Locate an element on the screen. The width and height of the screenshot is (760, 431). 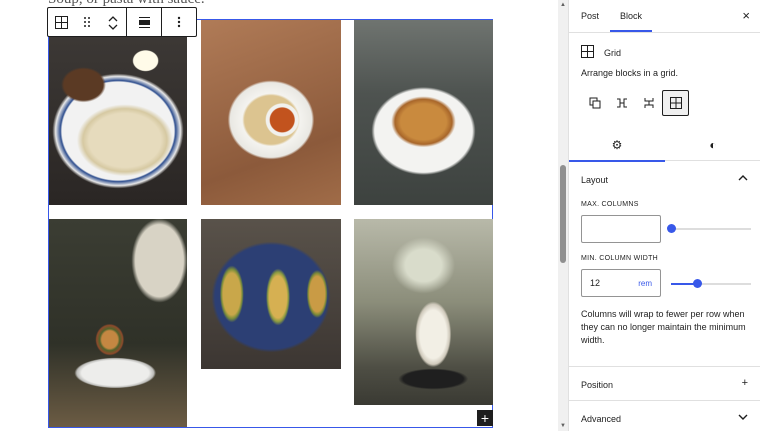
scroll-up-icon: ▲ is located at coordinates (563, 5).